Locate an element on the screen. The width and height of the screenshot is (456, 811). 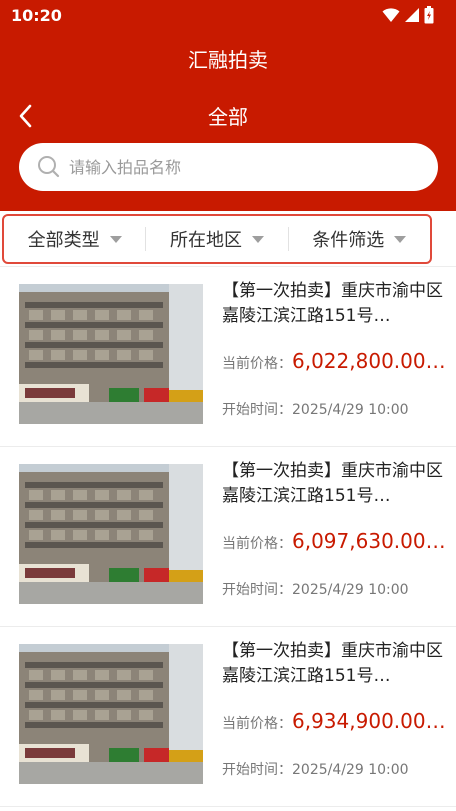
search-bar is located at coordinates (228, 167).